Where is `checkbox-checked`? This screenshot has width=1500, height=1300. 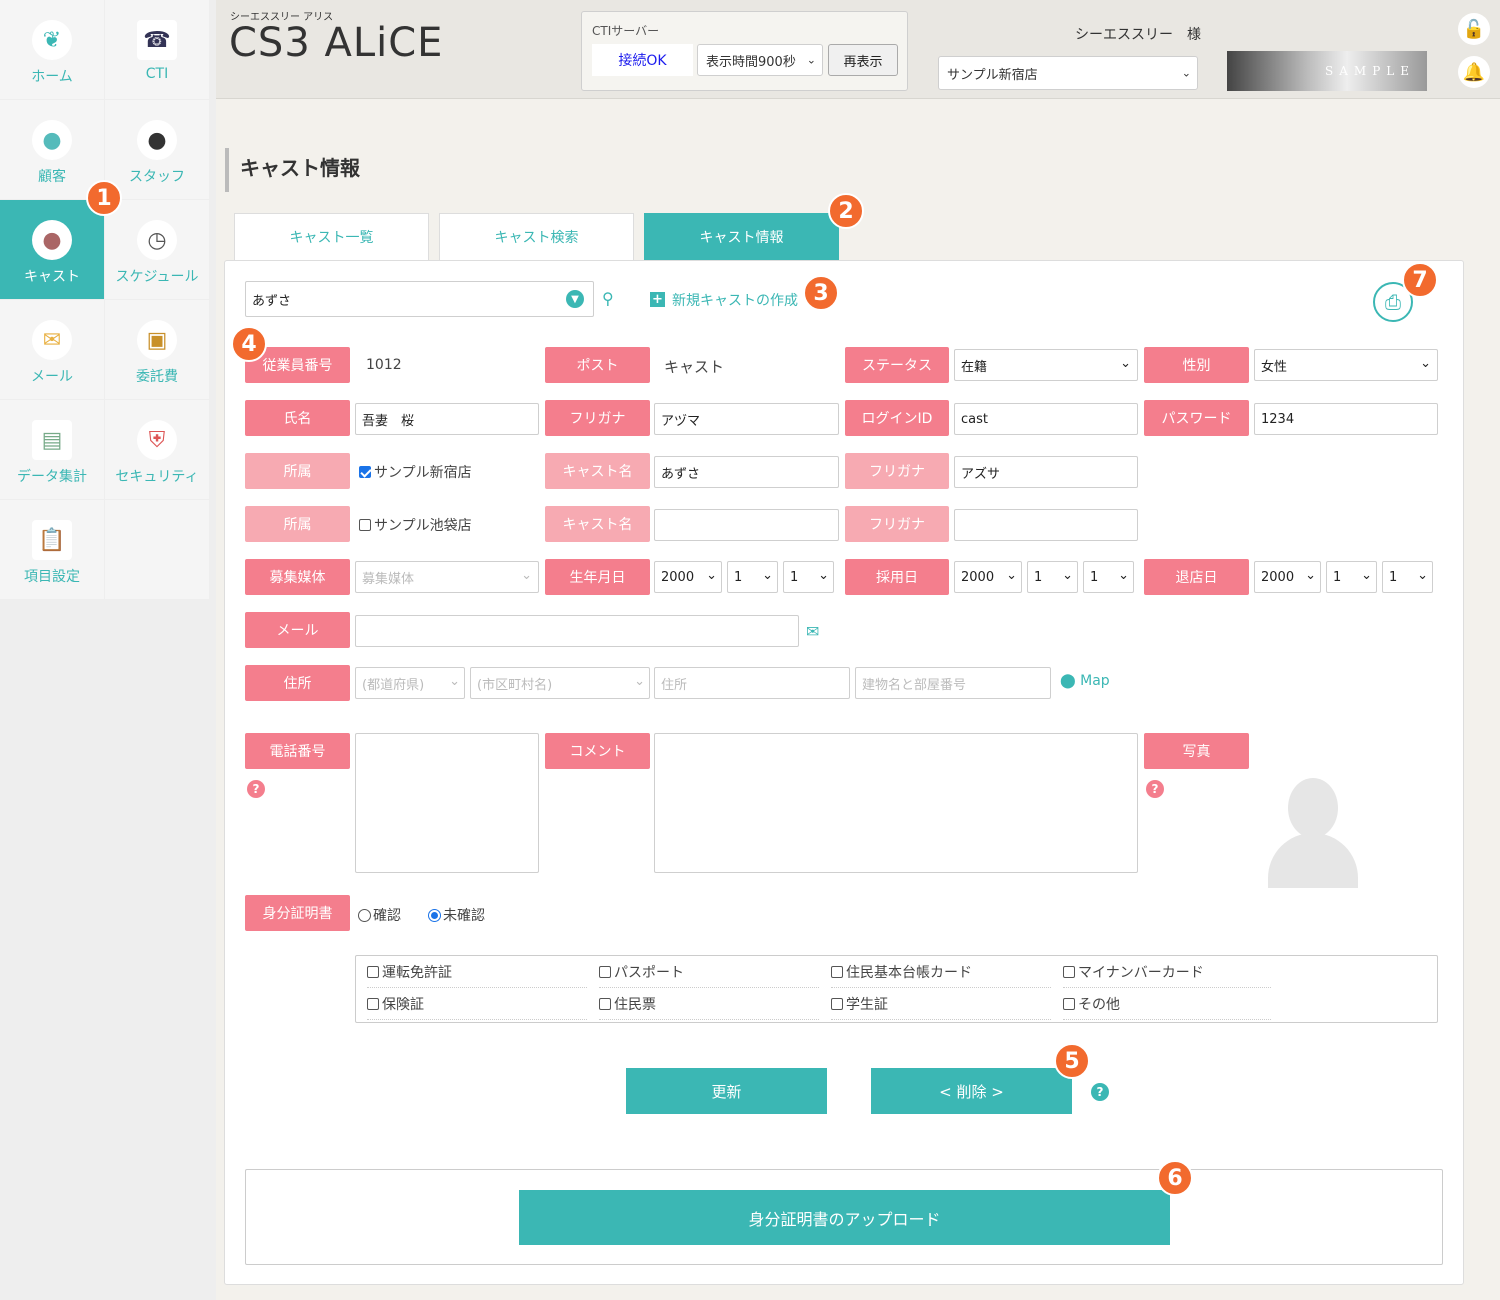
checkbox-checked is located at coordinates (365, 472).